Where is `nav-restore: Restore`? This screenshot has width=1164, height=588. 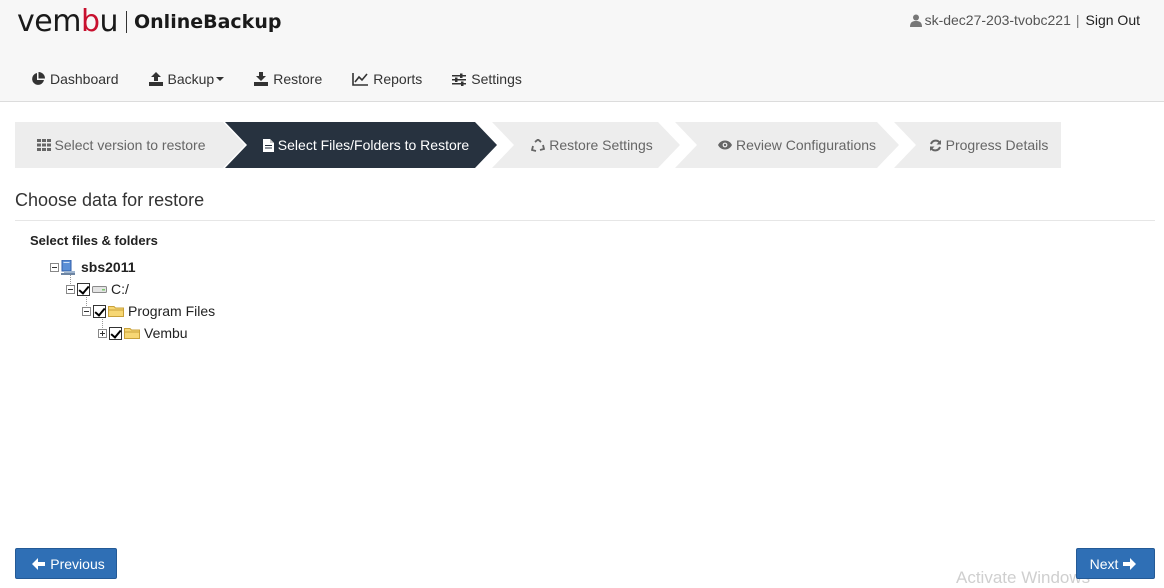 nav-restore: Restore is located at coordinates (288, 79).